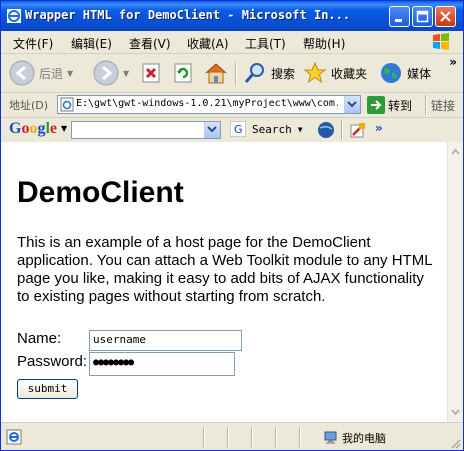 This screenshot has width=464, height=451. I want to click on google-search-dropdown, so click(212, 130).